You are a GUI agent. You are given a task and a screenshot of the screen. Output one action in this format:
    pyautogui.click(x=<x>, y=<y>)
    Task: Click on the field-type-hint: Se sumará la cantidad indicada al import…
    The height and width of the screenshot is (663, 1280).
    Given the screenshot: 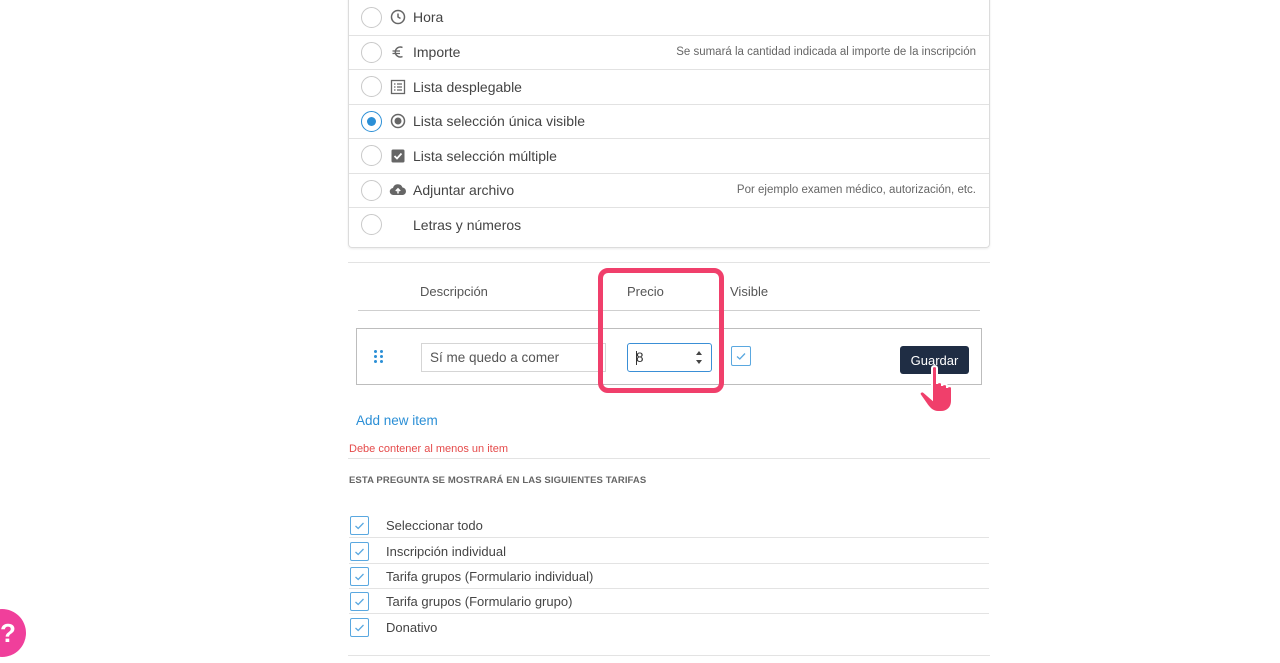 What is the action you would take?
    pyautogui.click(x=826, y=52)
    